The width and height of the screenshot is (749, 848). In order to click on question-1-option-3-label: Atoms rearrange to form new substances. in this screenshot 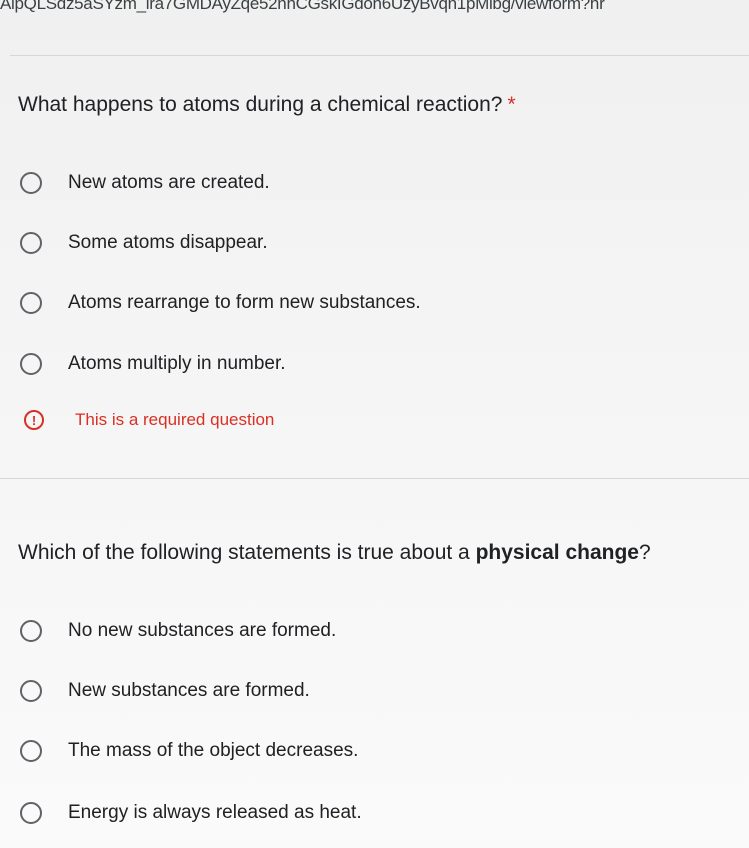, I will do `click(244, 302)`.